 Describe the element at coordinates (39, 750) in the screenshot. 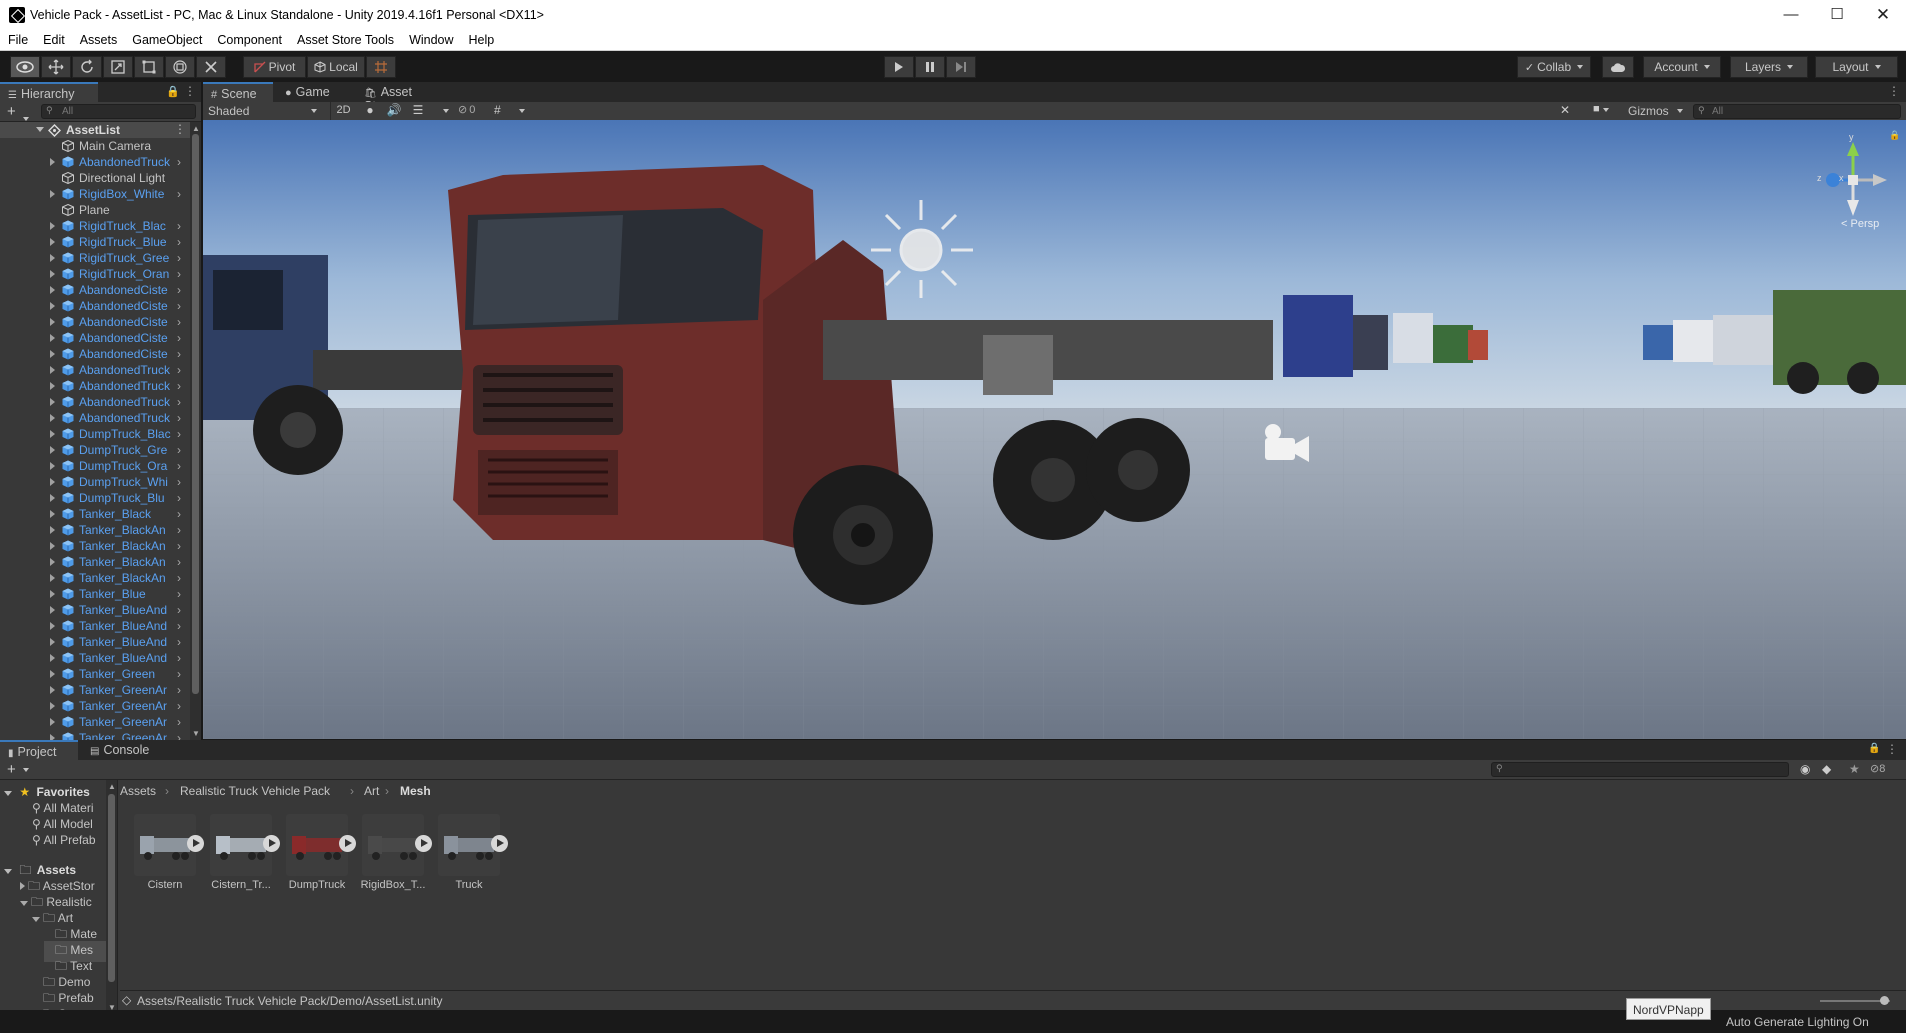

I see `tab-project: ▮ Project` at that location.